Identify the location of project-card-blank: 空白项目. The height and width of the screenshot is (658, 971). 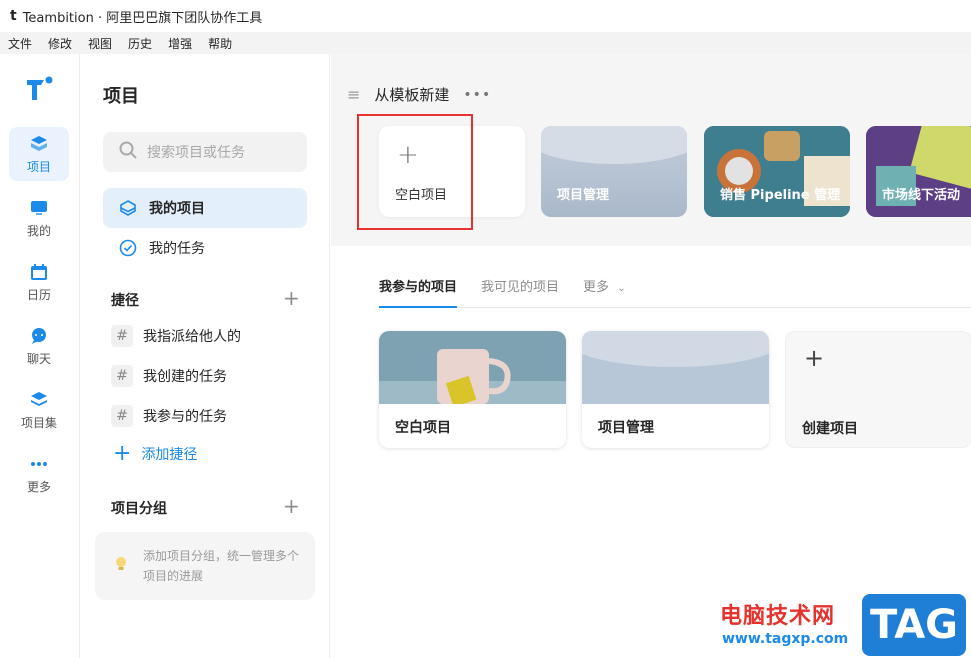
(472, 389).